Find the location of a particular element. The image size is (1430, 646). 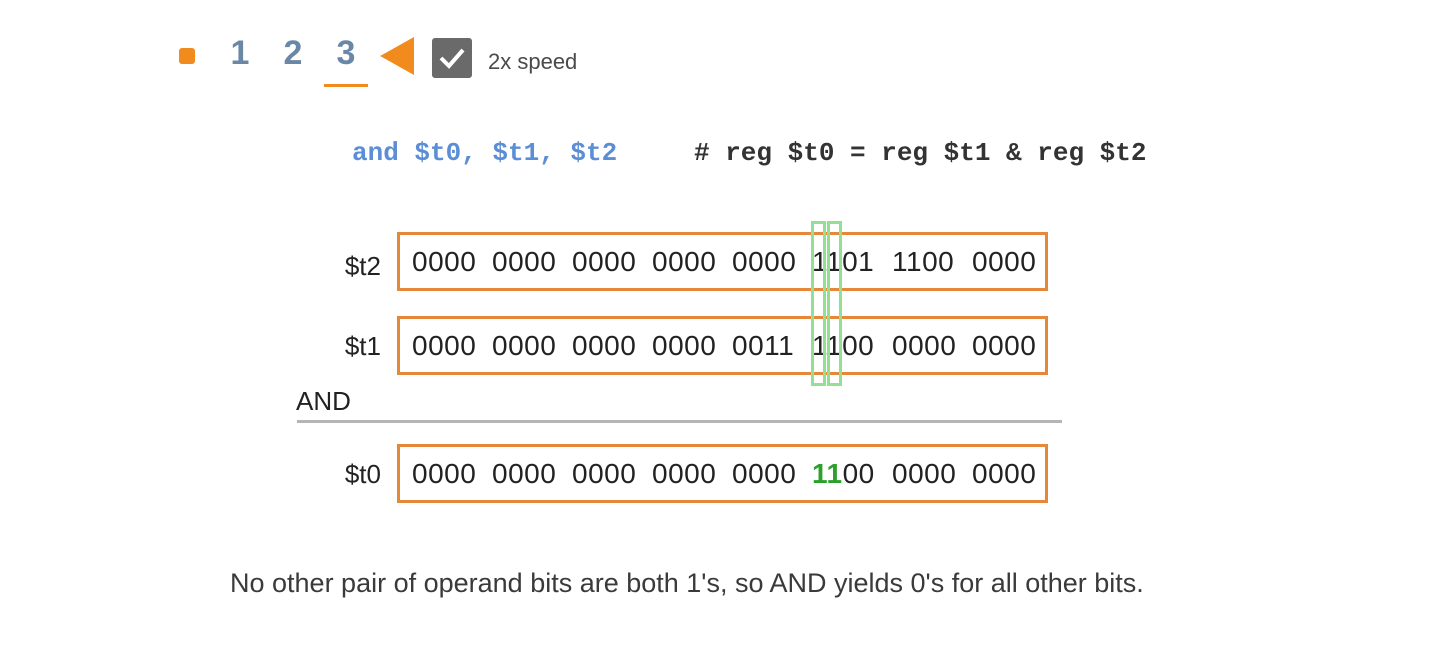

instruction-code: and $t0, $t1, $t2 is located at coordinates (485, 153).